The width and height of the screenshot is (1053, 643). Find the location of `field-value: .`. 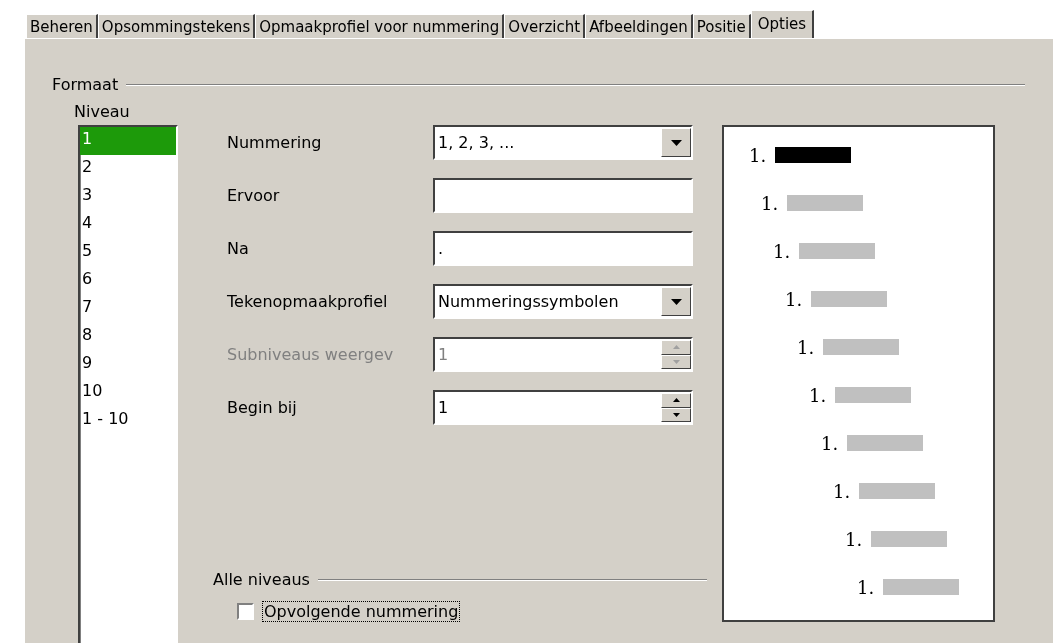

field-value: . is located at coordinates (441, 248).